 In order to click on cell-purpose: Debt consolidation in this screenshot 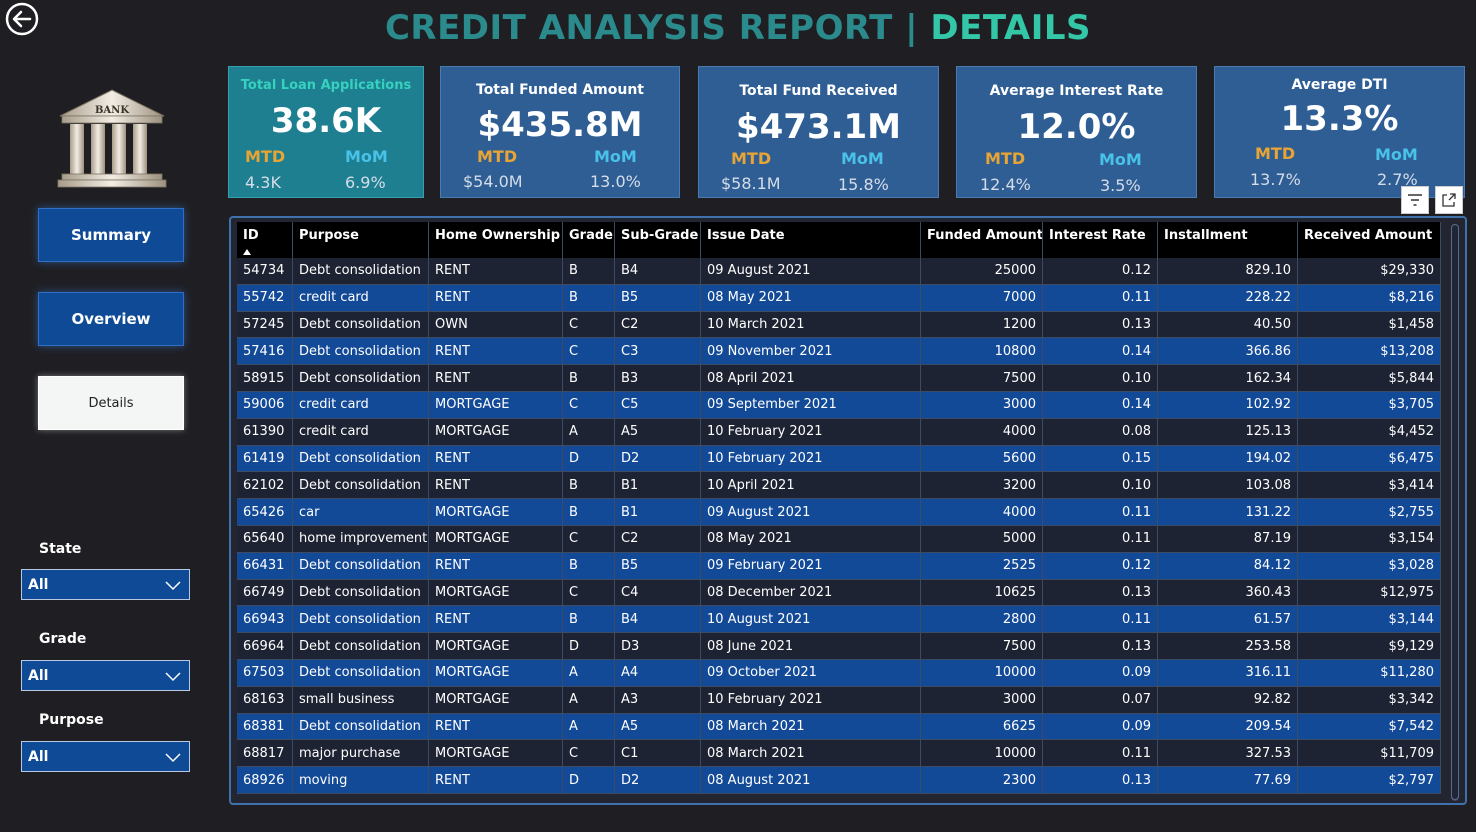, I will do `click(361, 673)`.